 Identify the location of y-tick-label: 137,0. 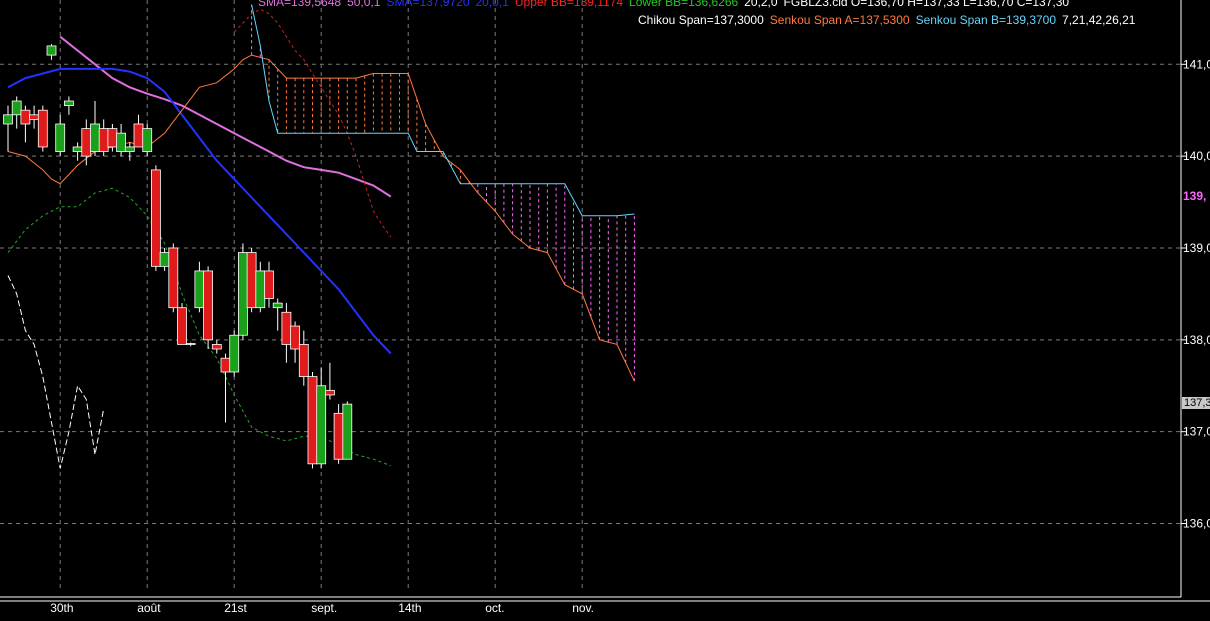
(1196, 432).